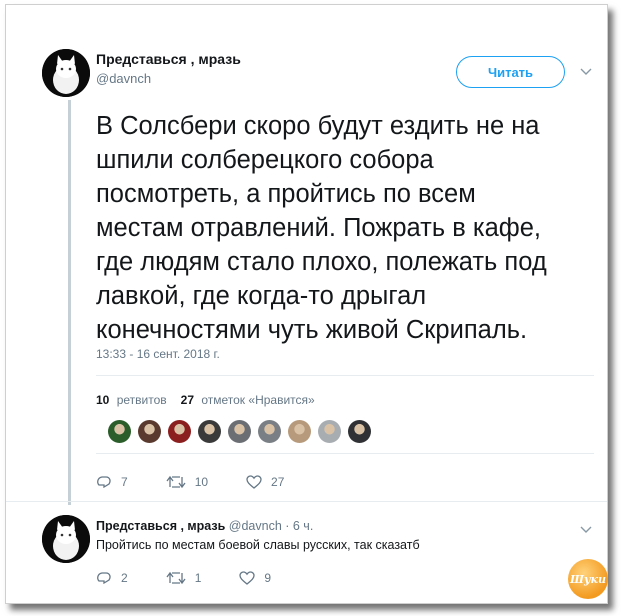 The height and width of the screenshot is (616, 621). I want to click on reply-action: 2, so click(112, 578).